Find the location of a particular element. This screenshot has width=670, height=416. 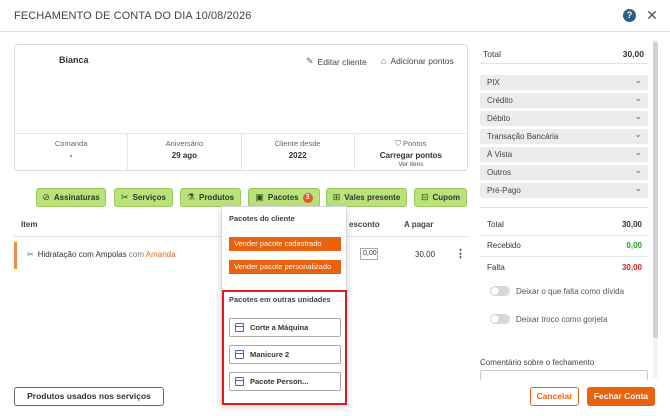

client-name: Bianca is located at coordinates (74, 60).